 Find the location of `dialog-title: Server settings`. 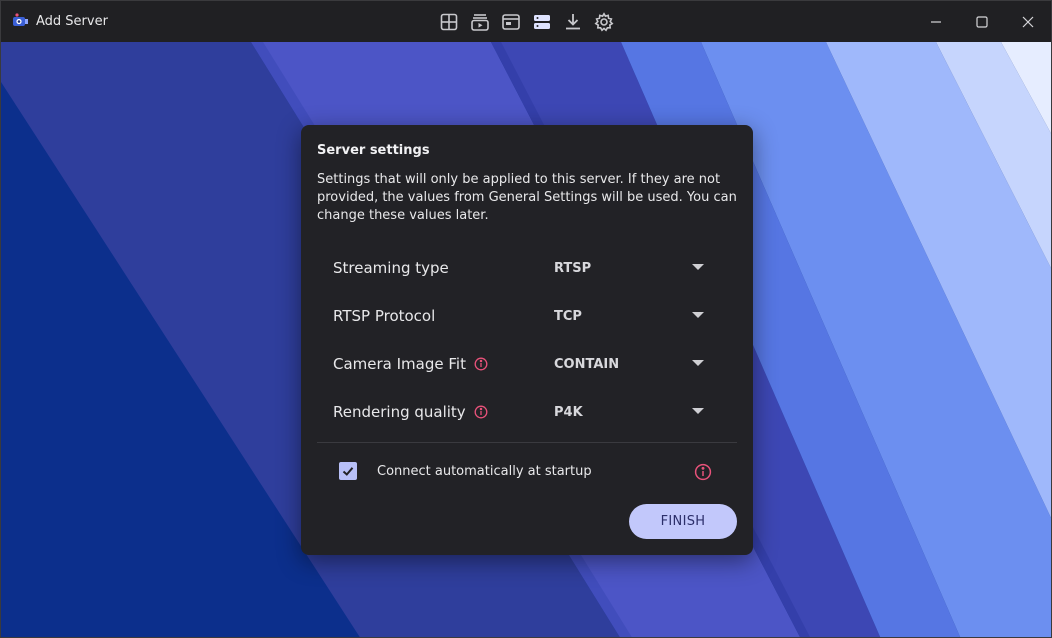

dialog-title: Server settings is located at coordinates (373, 150).